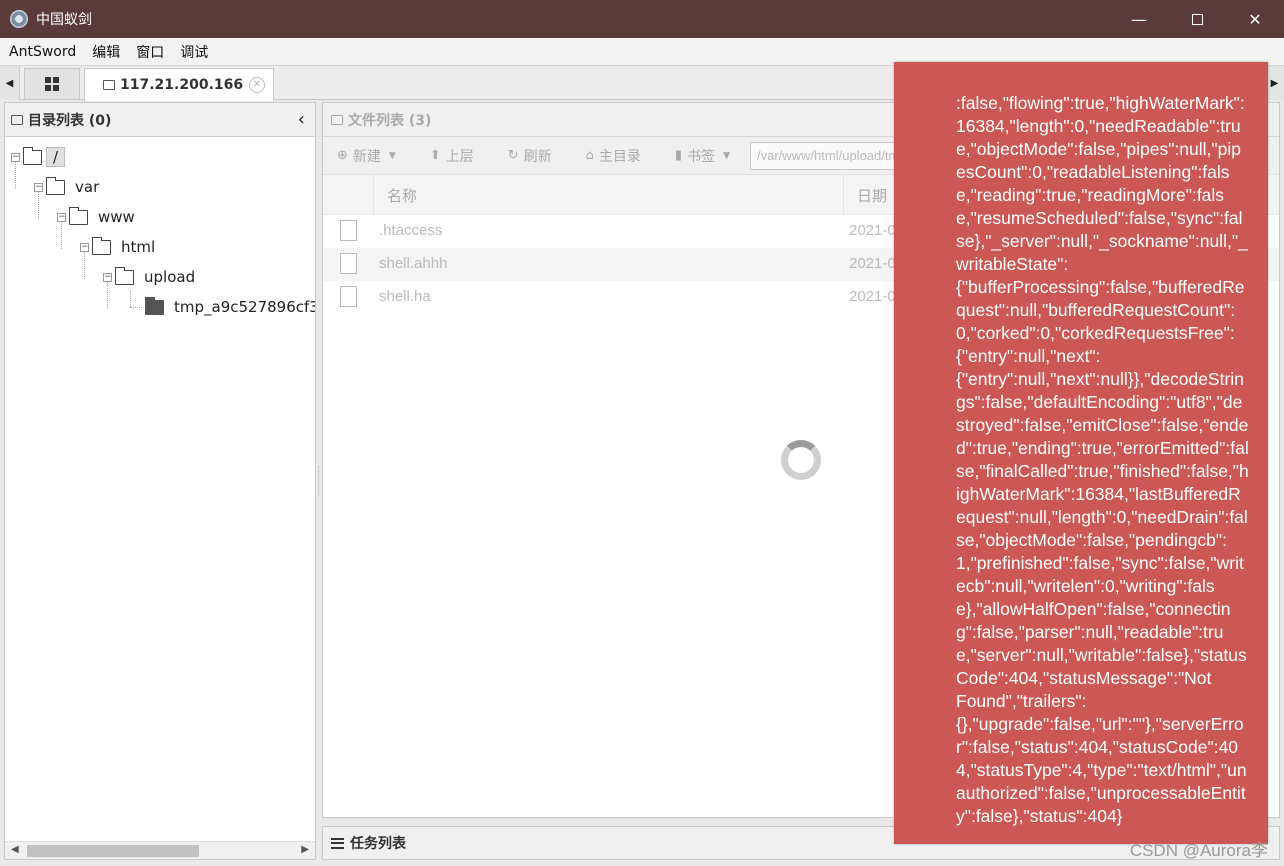 This screenshot has height=866, width=1284. I want to click on menu-window: 窗口, so click(150, 52).